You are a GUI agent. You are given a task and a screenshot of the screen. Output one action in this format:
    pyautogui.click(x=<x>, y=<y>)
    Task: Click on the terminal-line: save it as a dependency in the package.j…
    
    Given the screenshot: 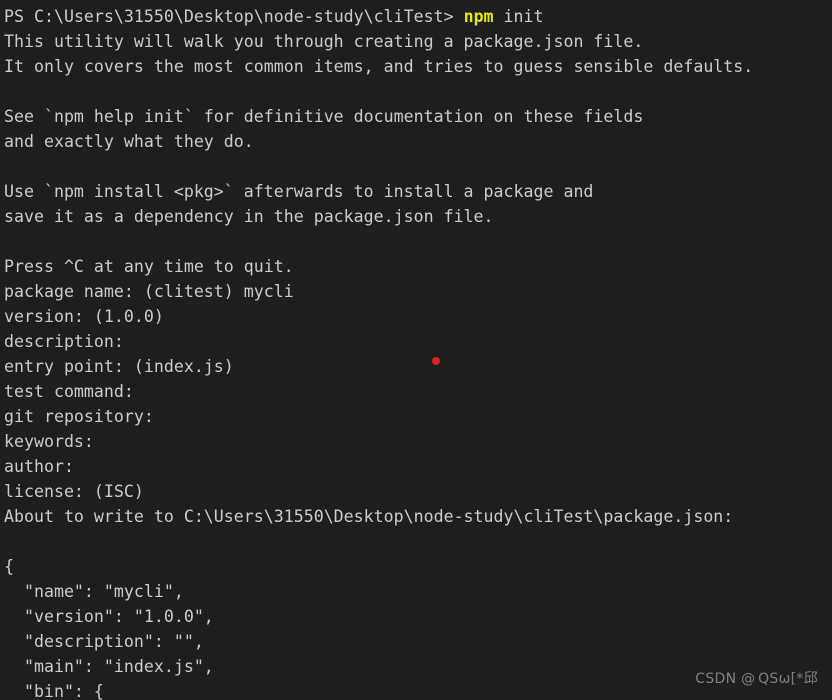 What is the action you would take?
    pyautogui.click(x=249, y=216)
    